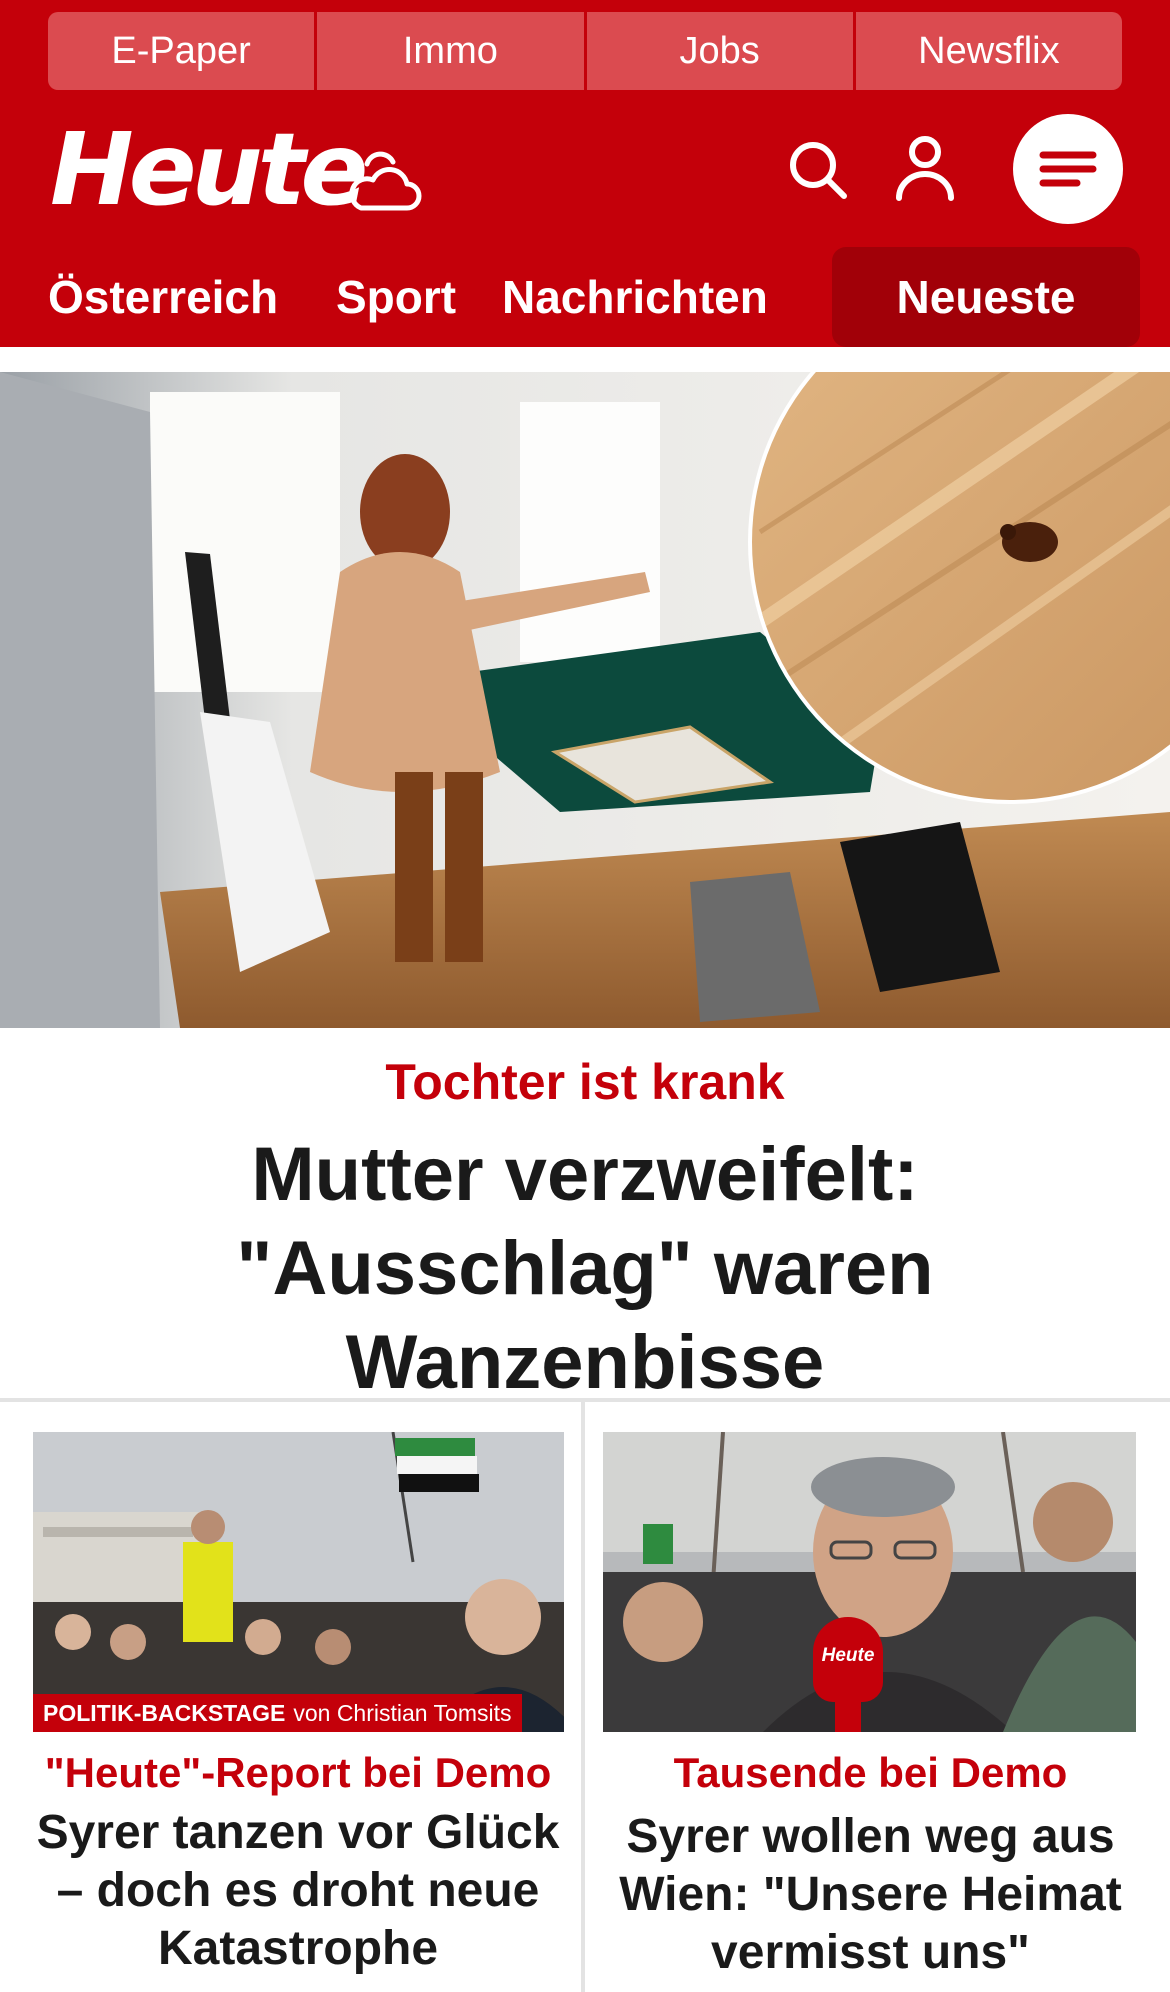 The height and width of the screenshot is (1992, 1170). I want to click on hero-kicker: Tochter ist krank, so click(585, 1082).